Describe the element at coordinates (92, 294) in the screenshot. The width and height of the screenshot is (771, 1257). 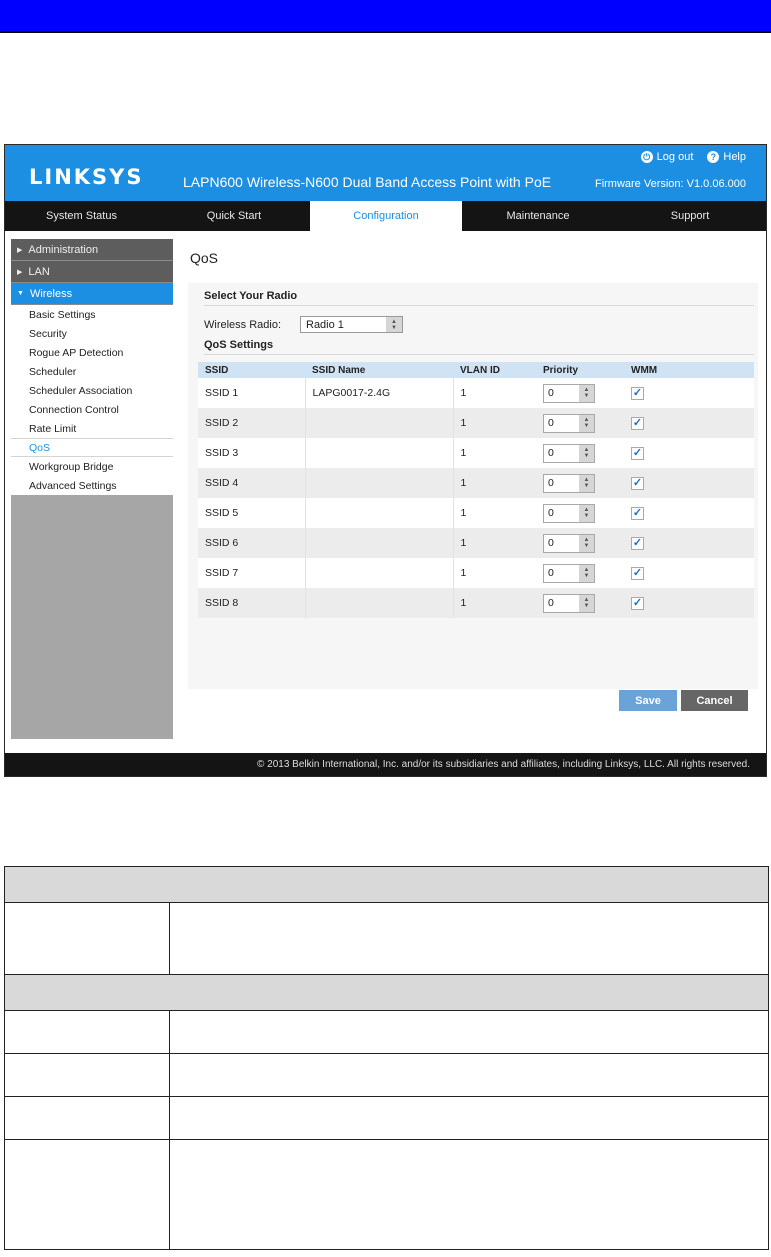
I see `sidebar-group-wireless: ▼ Wireless` at that location.